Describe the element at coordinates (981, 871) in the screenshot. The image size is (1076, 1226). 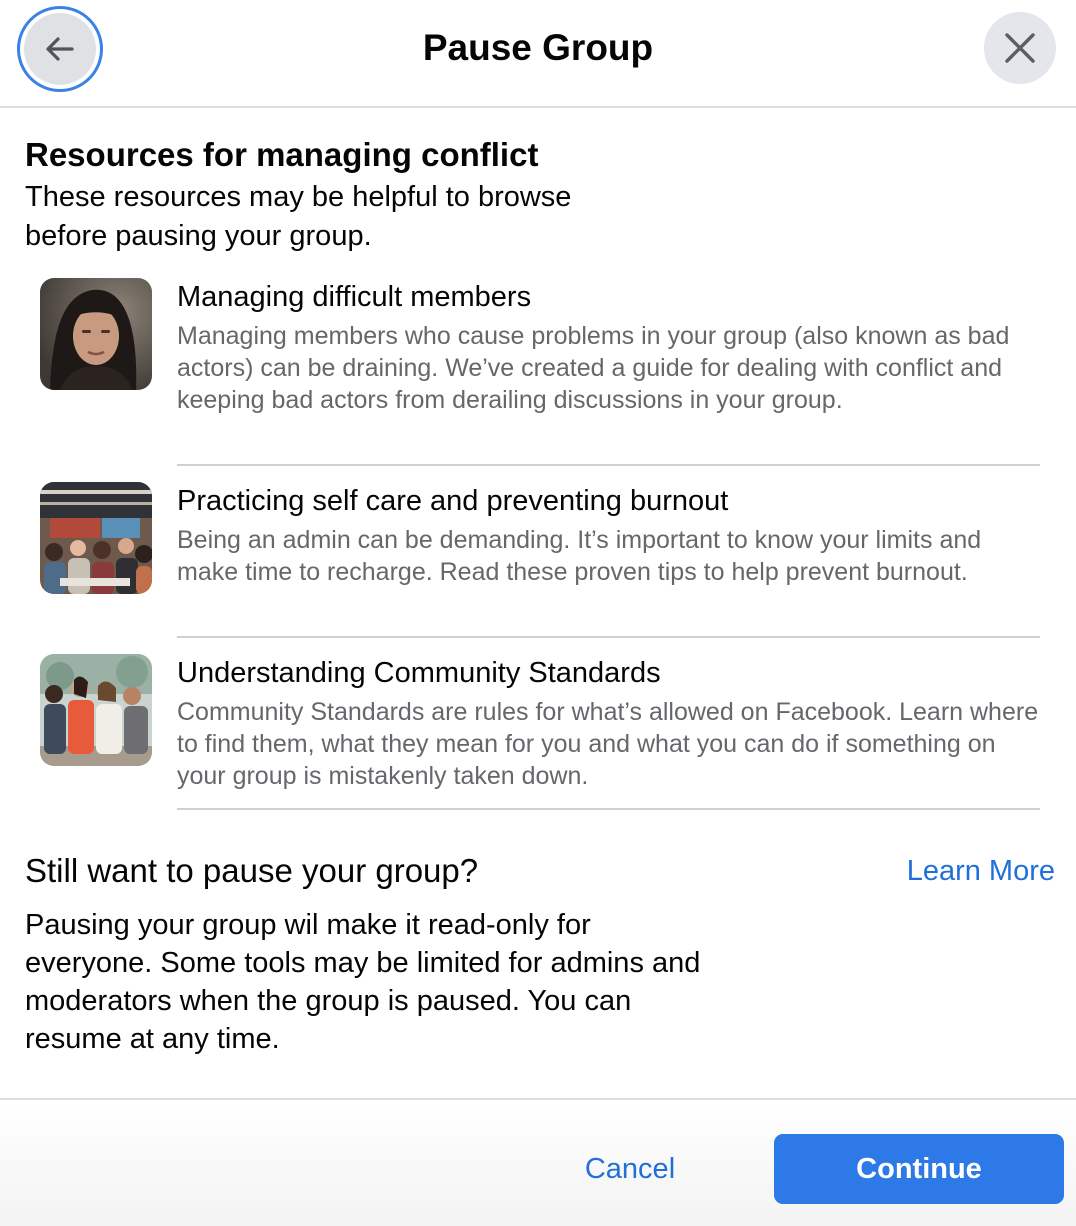
I see `learn-more-link: Learn More` at that location.